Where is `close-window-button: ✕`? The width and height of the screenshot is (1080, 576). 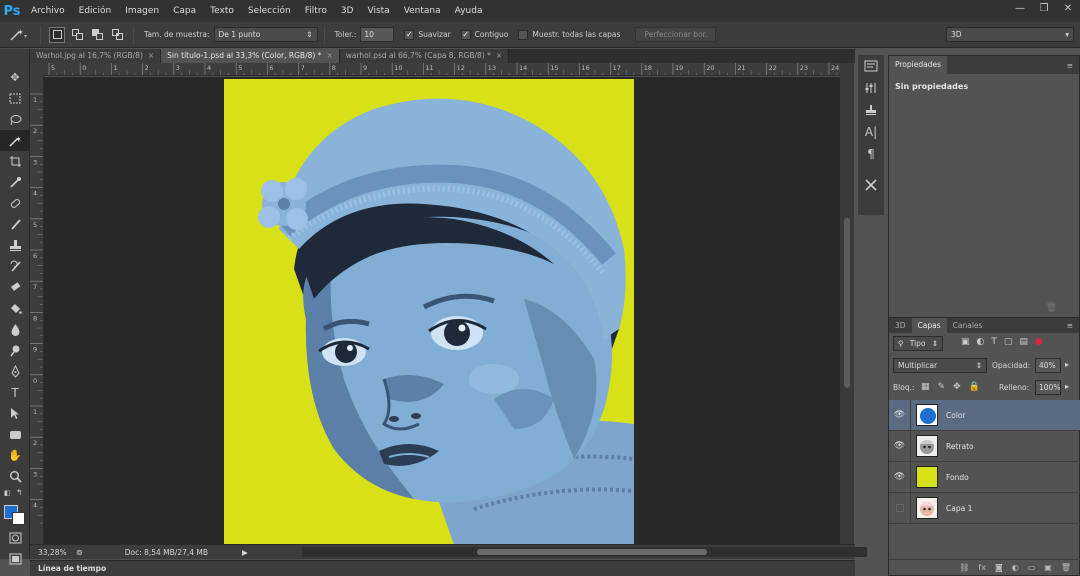
close-window-button: ✕ is located at coordinates (1068, 8).